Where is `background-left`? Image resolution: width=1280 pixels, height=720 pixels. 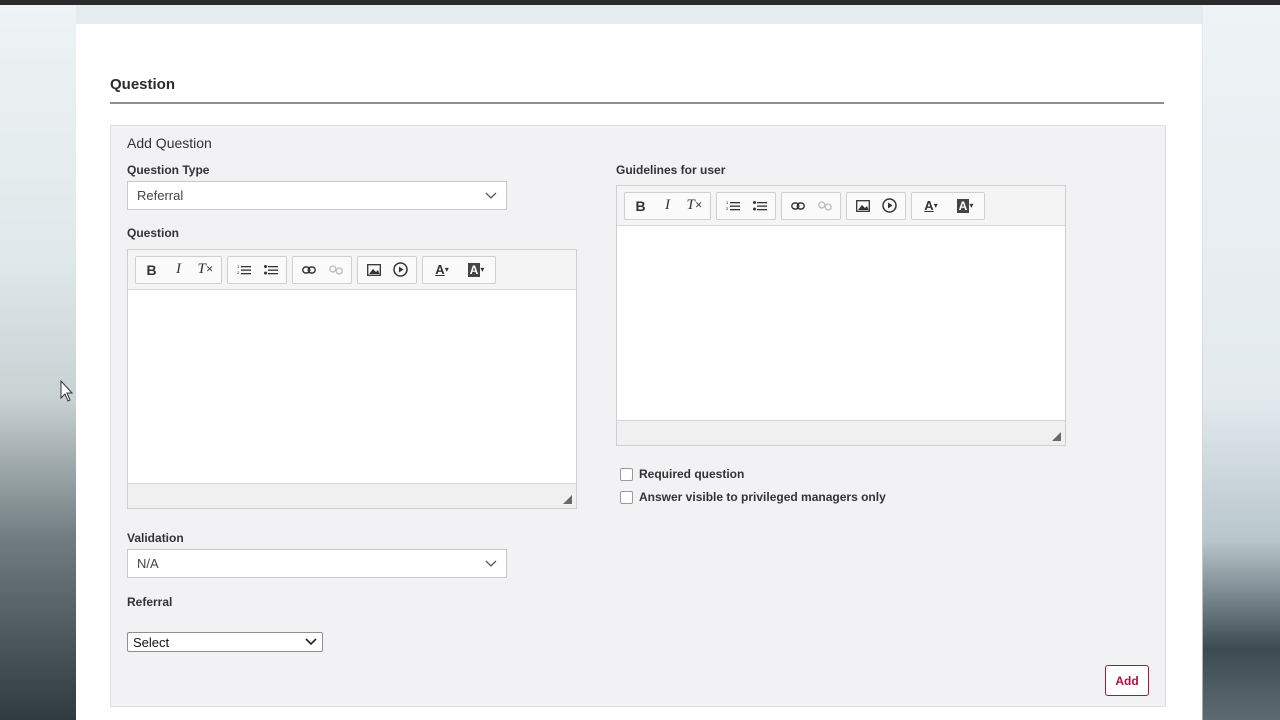 background-left is located at coordinates (38, 362).